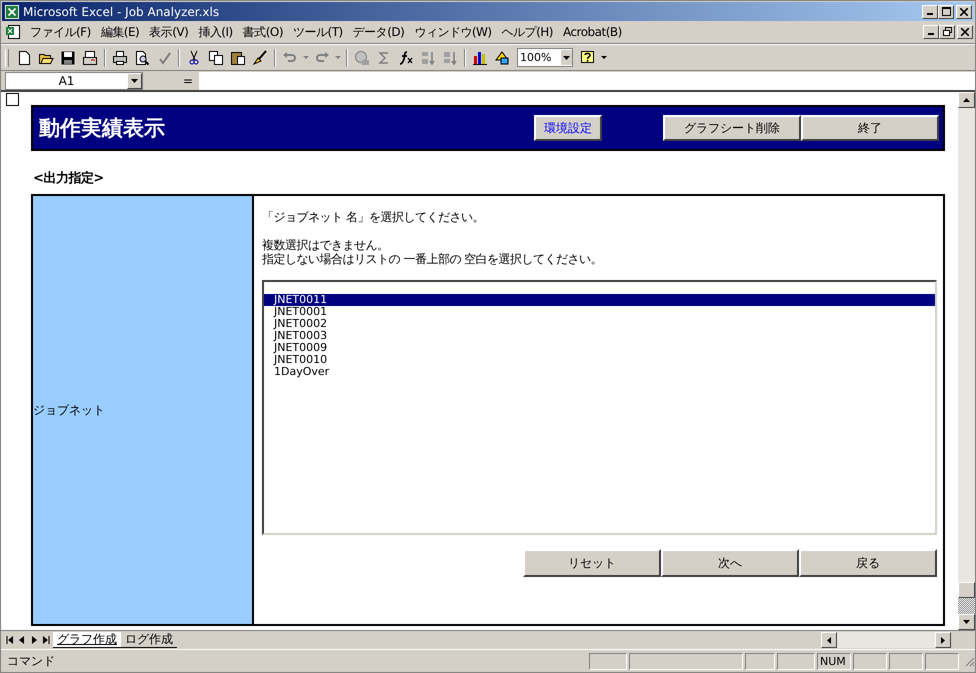 This screenshot has width=976, height=673. I want to click on up-arrow-icon, so click(966, 100).